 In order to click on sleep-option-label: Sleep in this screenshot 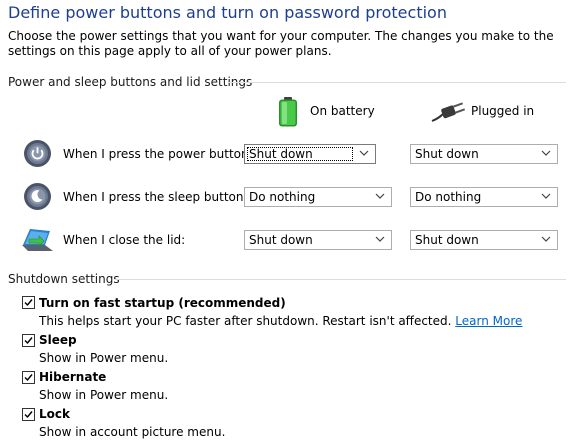, I will do `click(58, 340)`.